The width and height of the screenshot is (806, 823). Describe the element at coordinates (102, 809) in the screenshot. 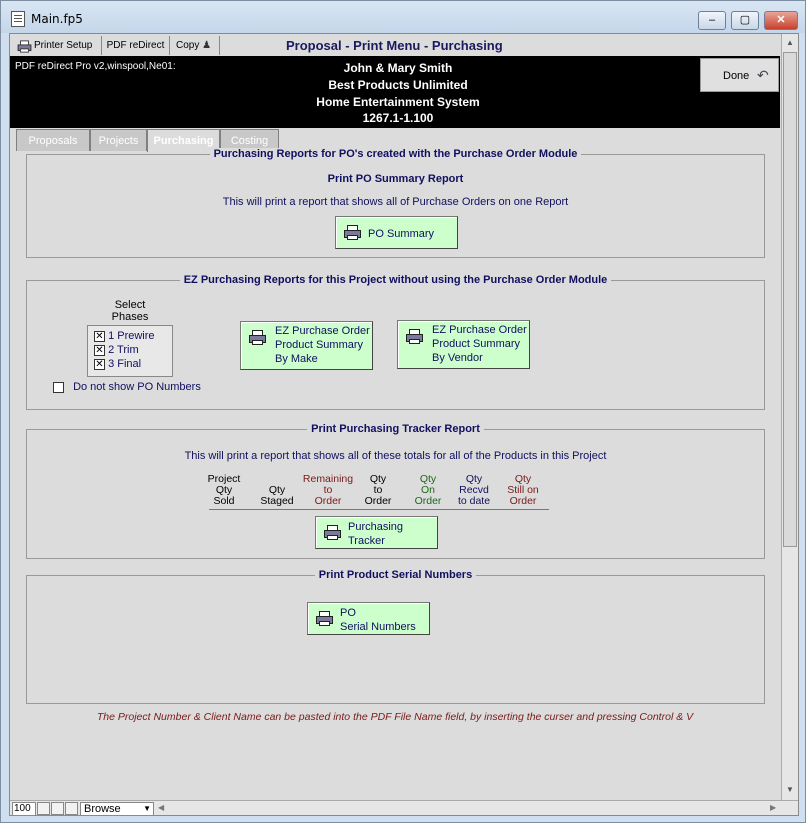

I see `mode-label: Browse` at that location.